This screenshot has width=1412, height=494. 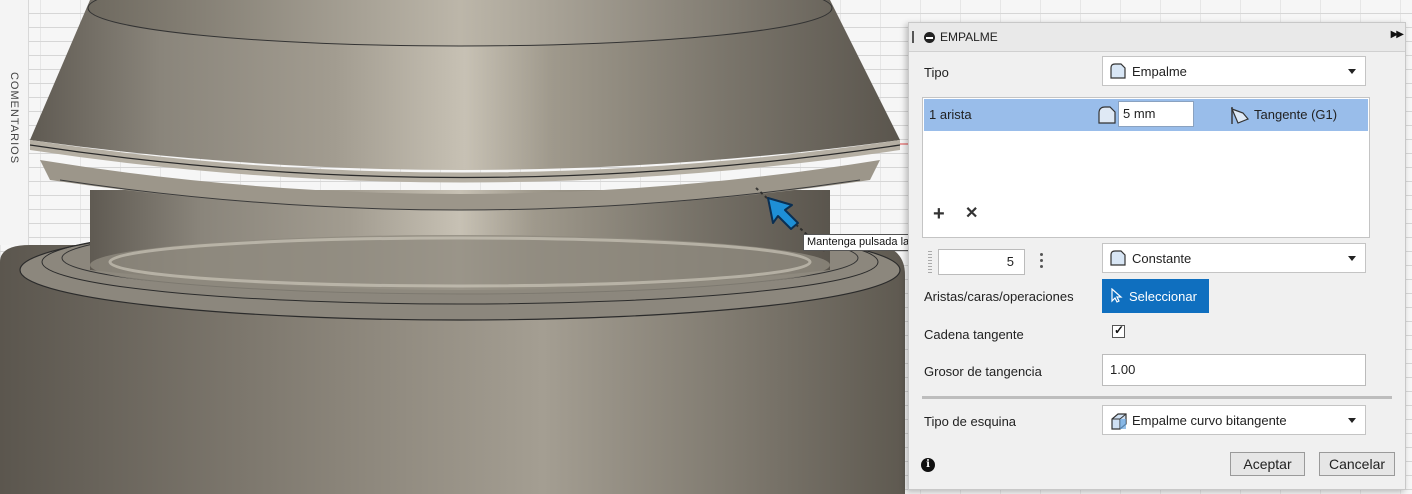 I want to click on section-divider, so click(x=1157, y=397).